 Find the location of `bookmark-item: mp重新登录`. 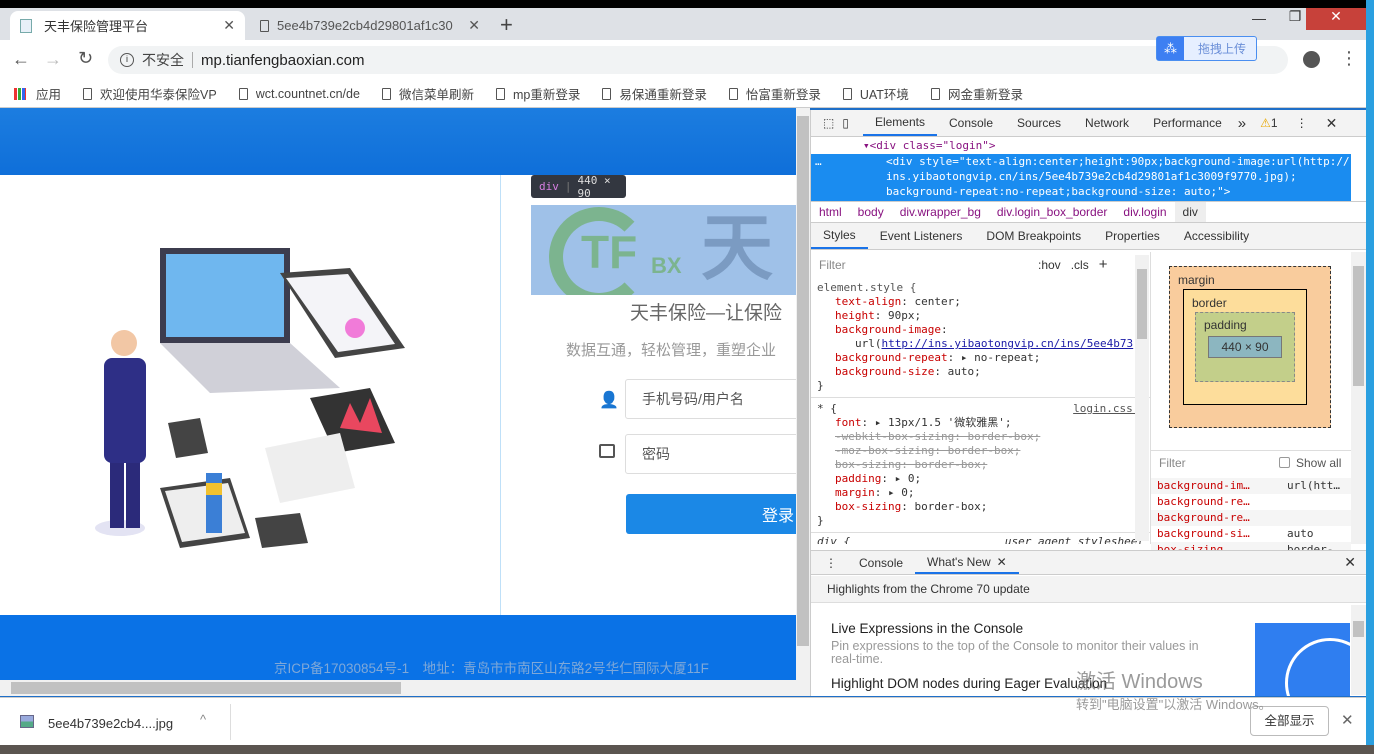

bookmark-item: mp重新登录 is located at coordinates (537, 93).